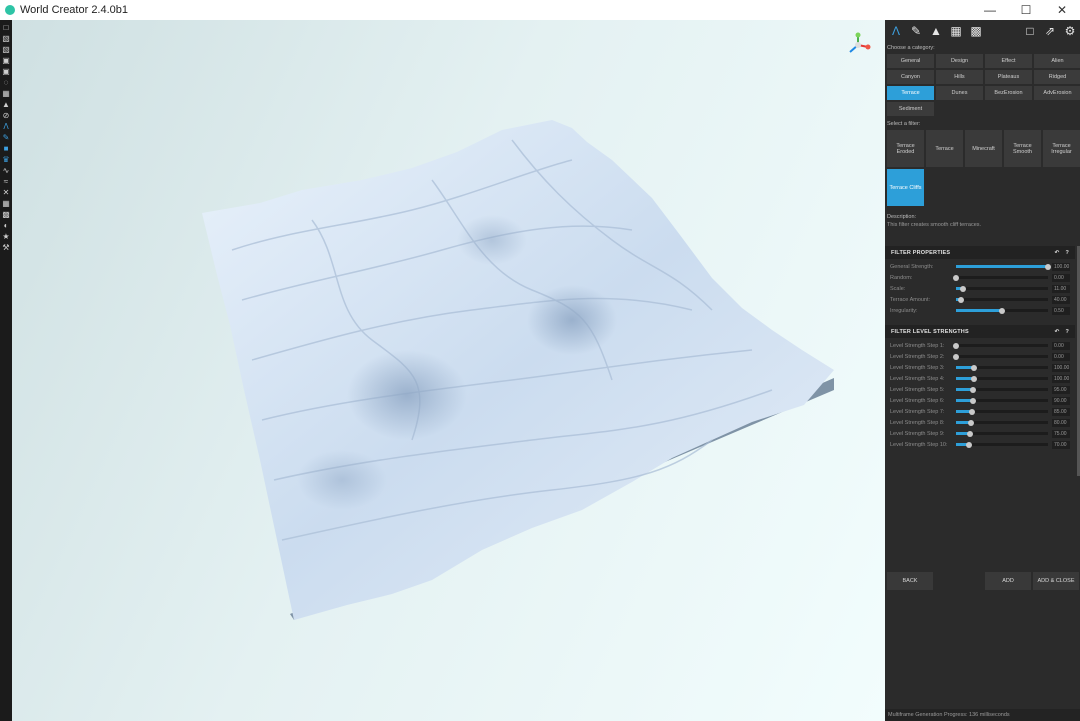 The image size is (1080, 721). I want to click on path-tool-icon: ∿, so click(6, 170).